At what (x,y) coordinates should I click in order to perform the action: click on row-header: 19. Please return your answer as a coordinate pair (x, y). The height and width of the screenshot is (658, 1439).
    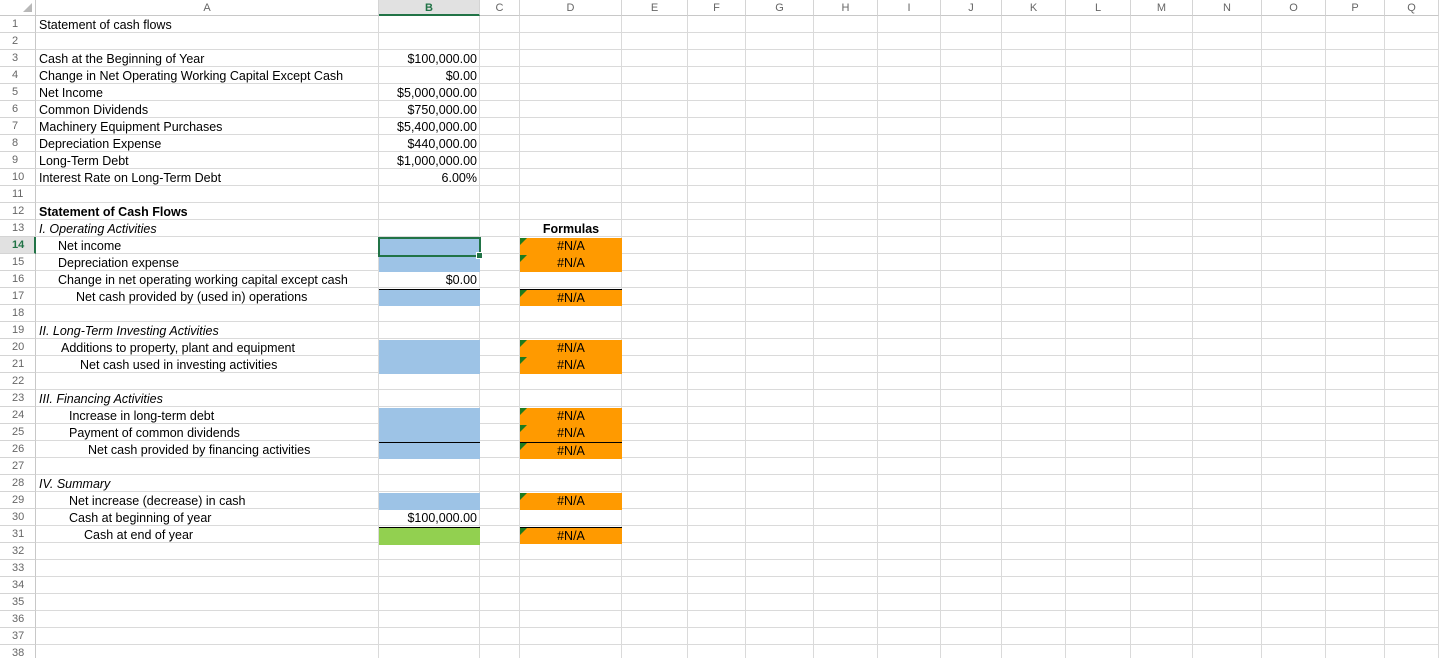
    Looking at the image, I should click on (18, 330).